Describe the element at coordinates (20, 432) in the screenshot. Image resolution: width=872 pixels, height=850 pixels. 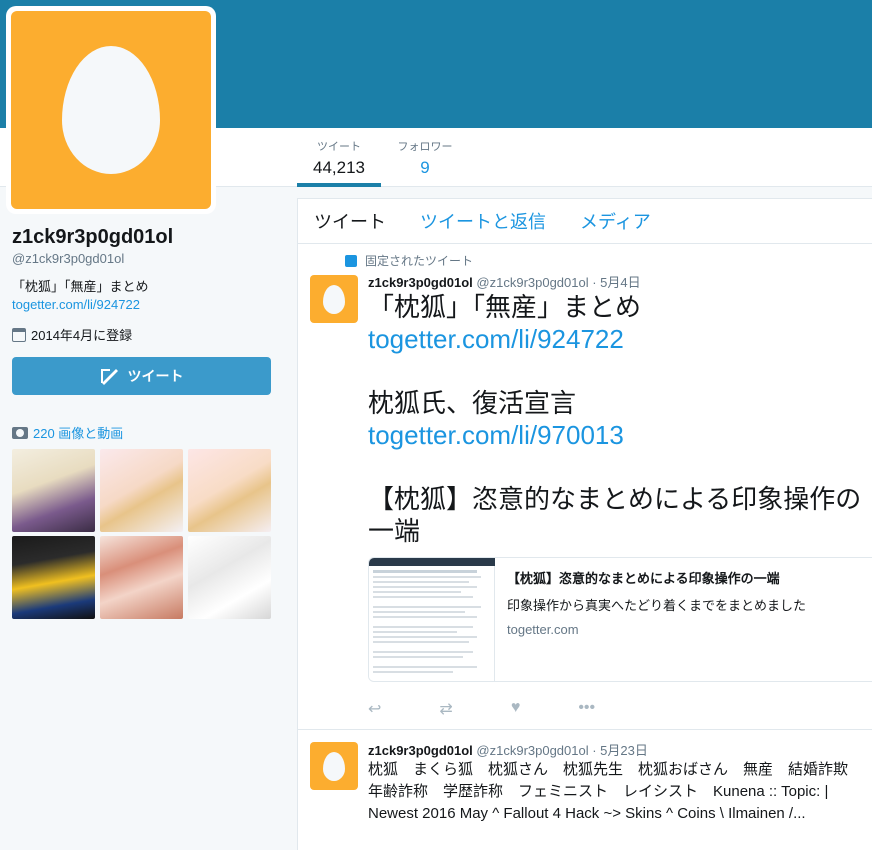
I see `camera-icon` at that location.